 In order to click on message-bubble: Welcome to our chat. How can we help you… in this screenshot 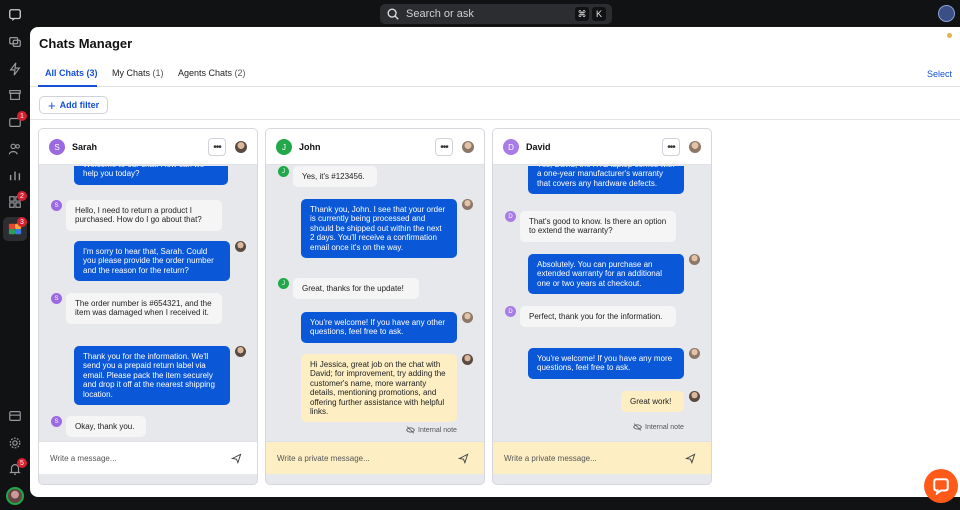, I will do `click(151, 175)`.